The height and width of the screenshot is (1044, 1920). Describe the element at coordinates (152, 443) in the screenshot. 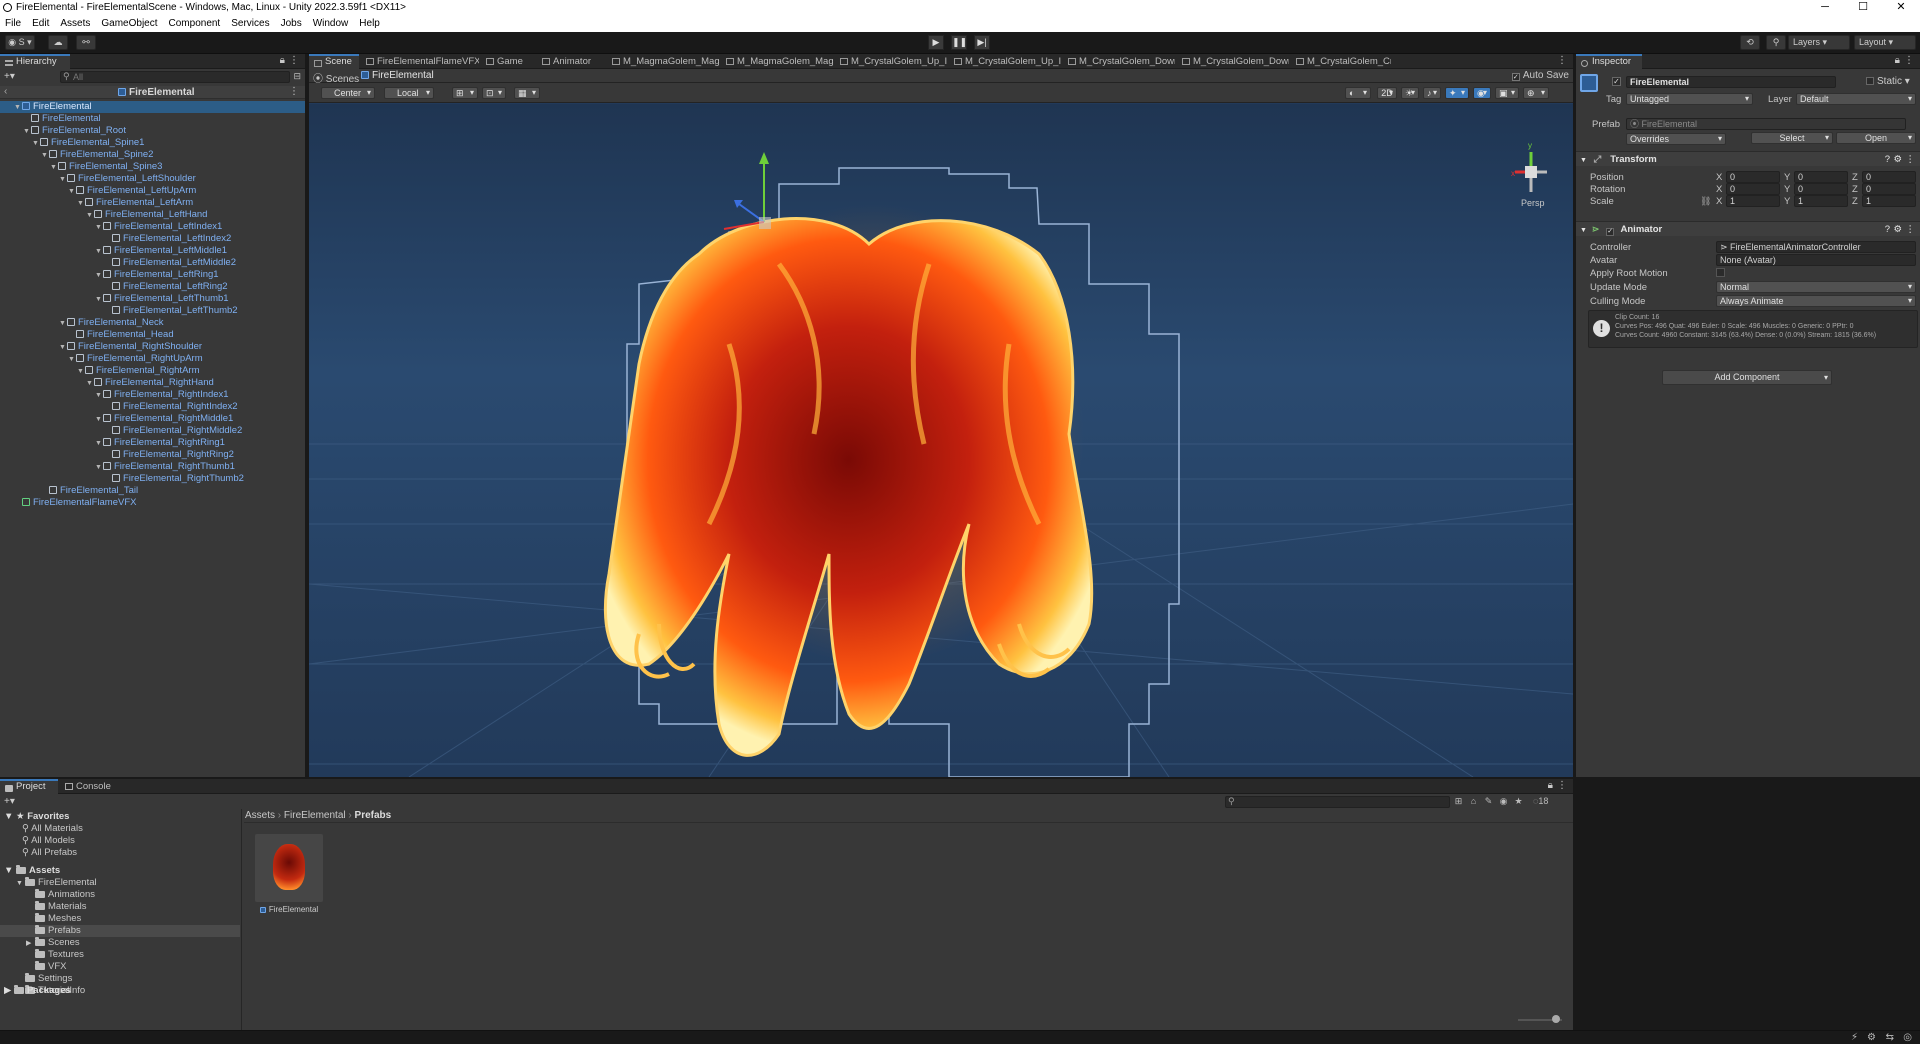

I see `hierarchy-row: ▼ FireElemental_RightRing1` at that location.